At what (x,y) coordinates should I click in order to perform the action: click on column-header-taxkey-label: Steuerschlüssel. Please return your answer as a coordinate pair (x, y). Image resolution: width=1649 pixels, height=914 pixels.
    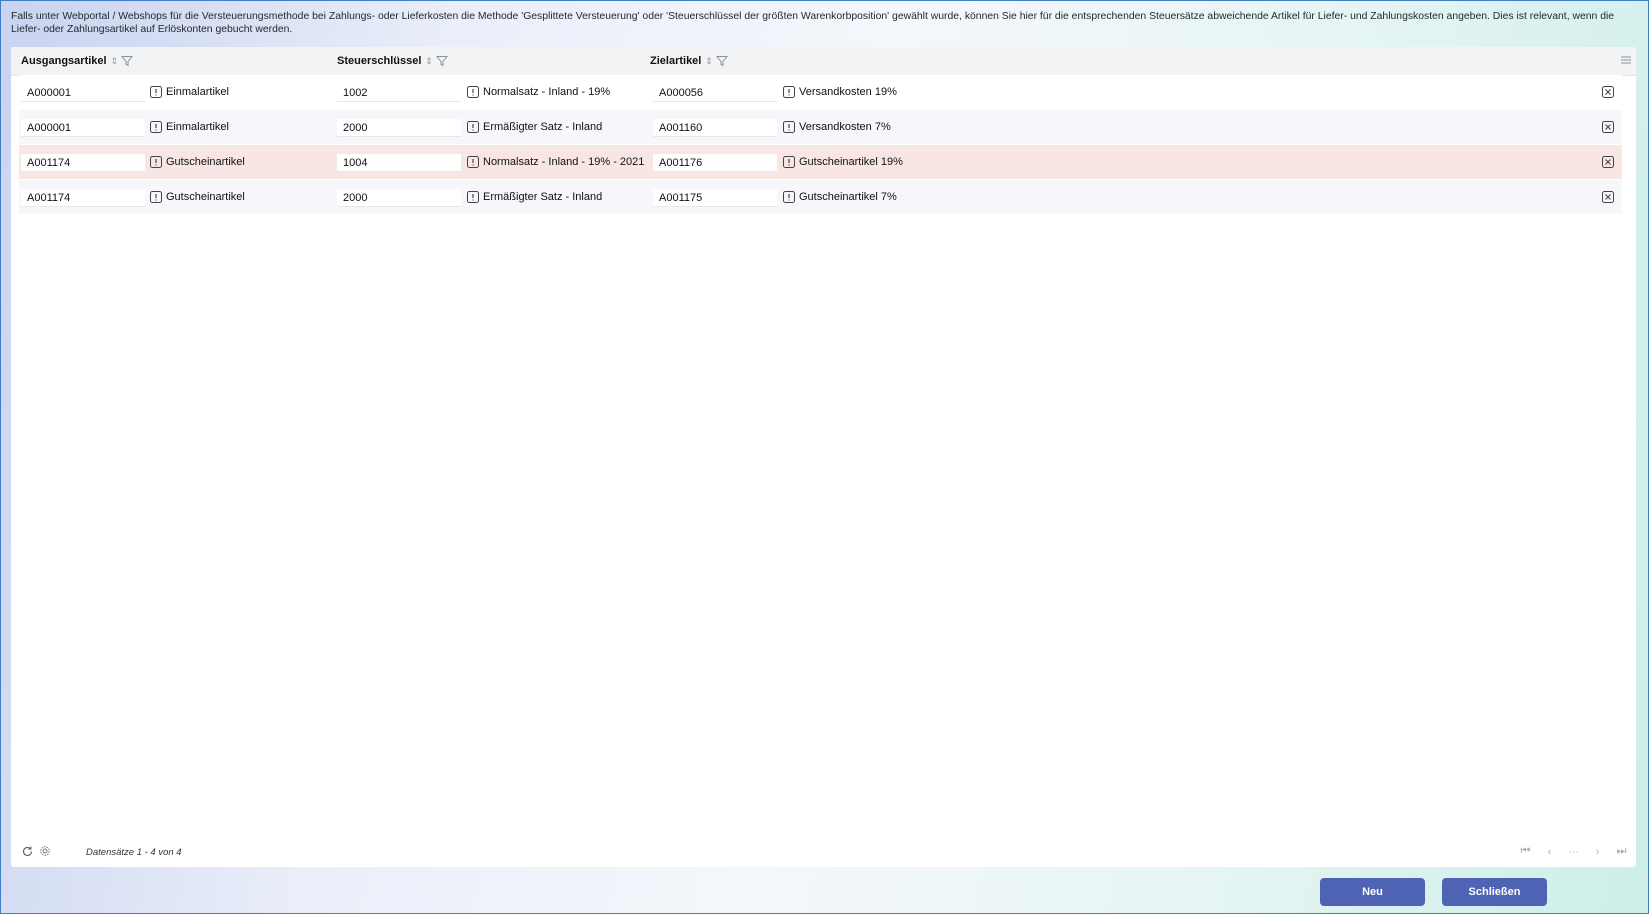
    Looking at the image, I should click on (379, 61).